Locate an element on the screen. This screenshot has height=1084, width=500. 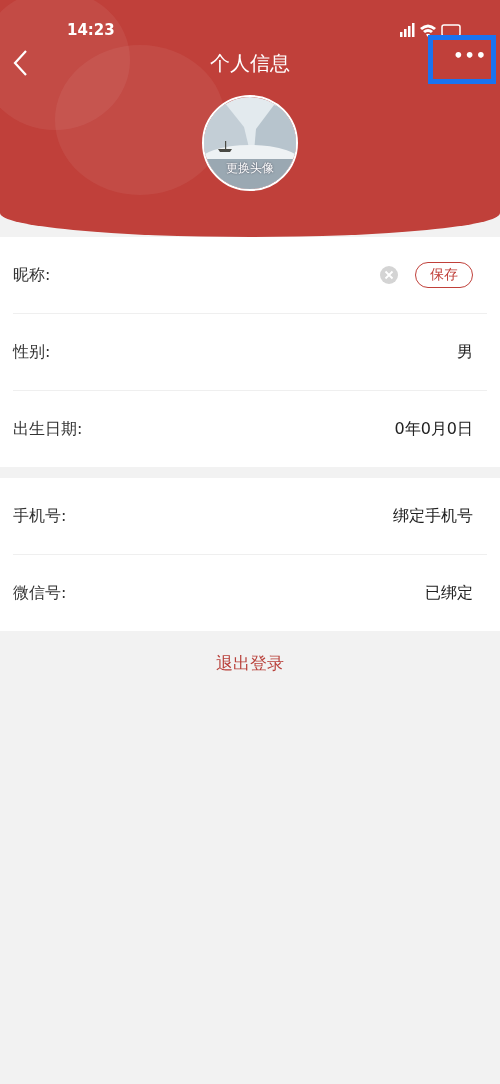
row-value: 绑定手机号 is located at coordinates (433, 516).